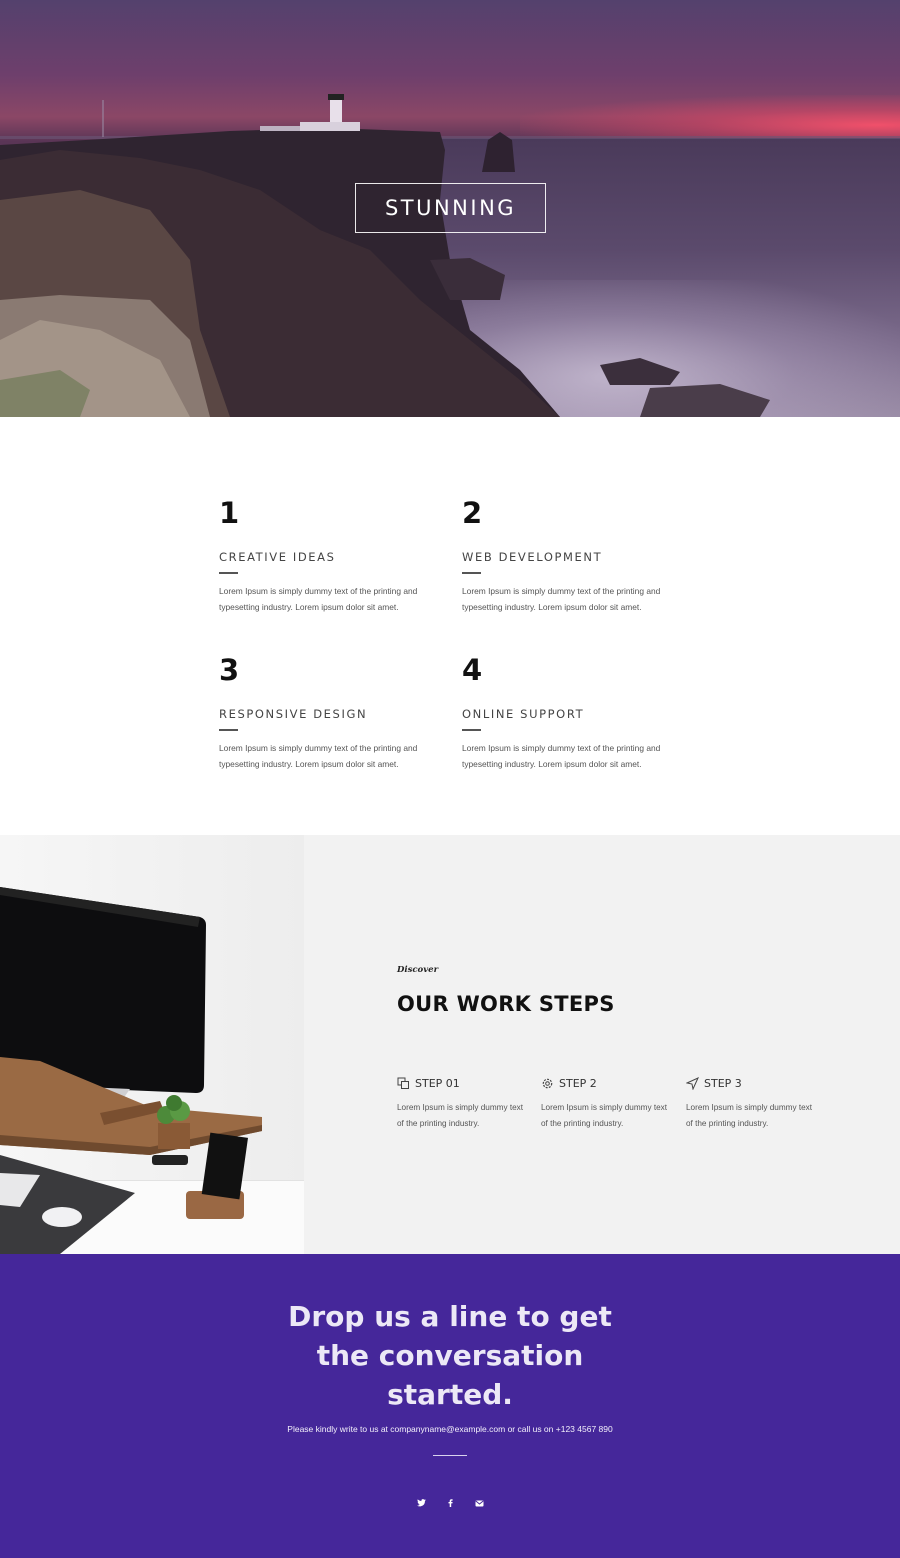 This screenshot has height=1558, width=900. What do you see at coordinates (532, 557) in the screenshot?
I see `feature-title: WEB DEVELOPMENT` at bounding box center [532, 557].